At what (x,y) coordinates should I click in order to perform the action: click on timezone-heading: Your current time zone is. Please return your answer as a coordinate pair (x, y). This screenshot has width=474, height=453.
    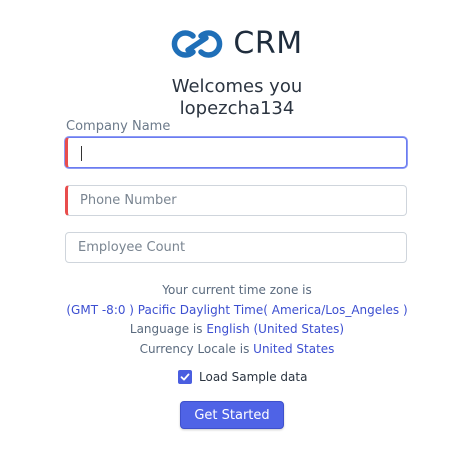
    Looking at the image, I should click on (237, 290).